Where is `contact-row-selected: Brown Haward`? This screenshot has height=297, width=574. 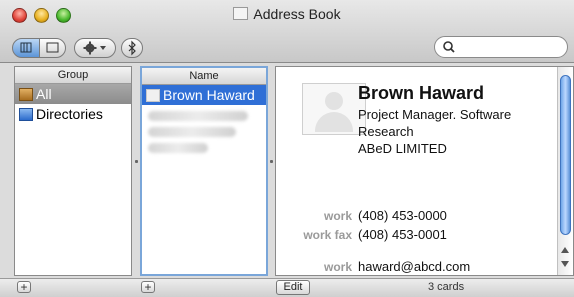
contact-row-selected: Brown Haward is located at coordinates (204, 95).